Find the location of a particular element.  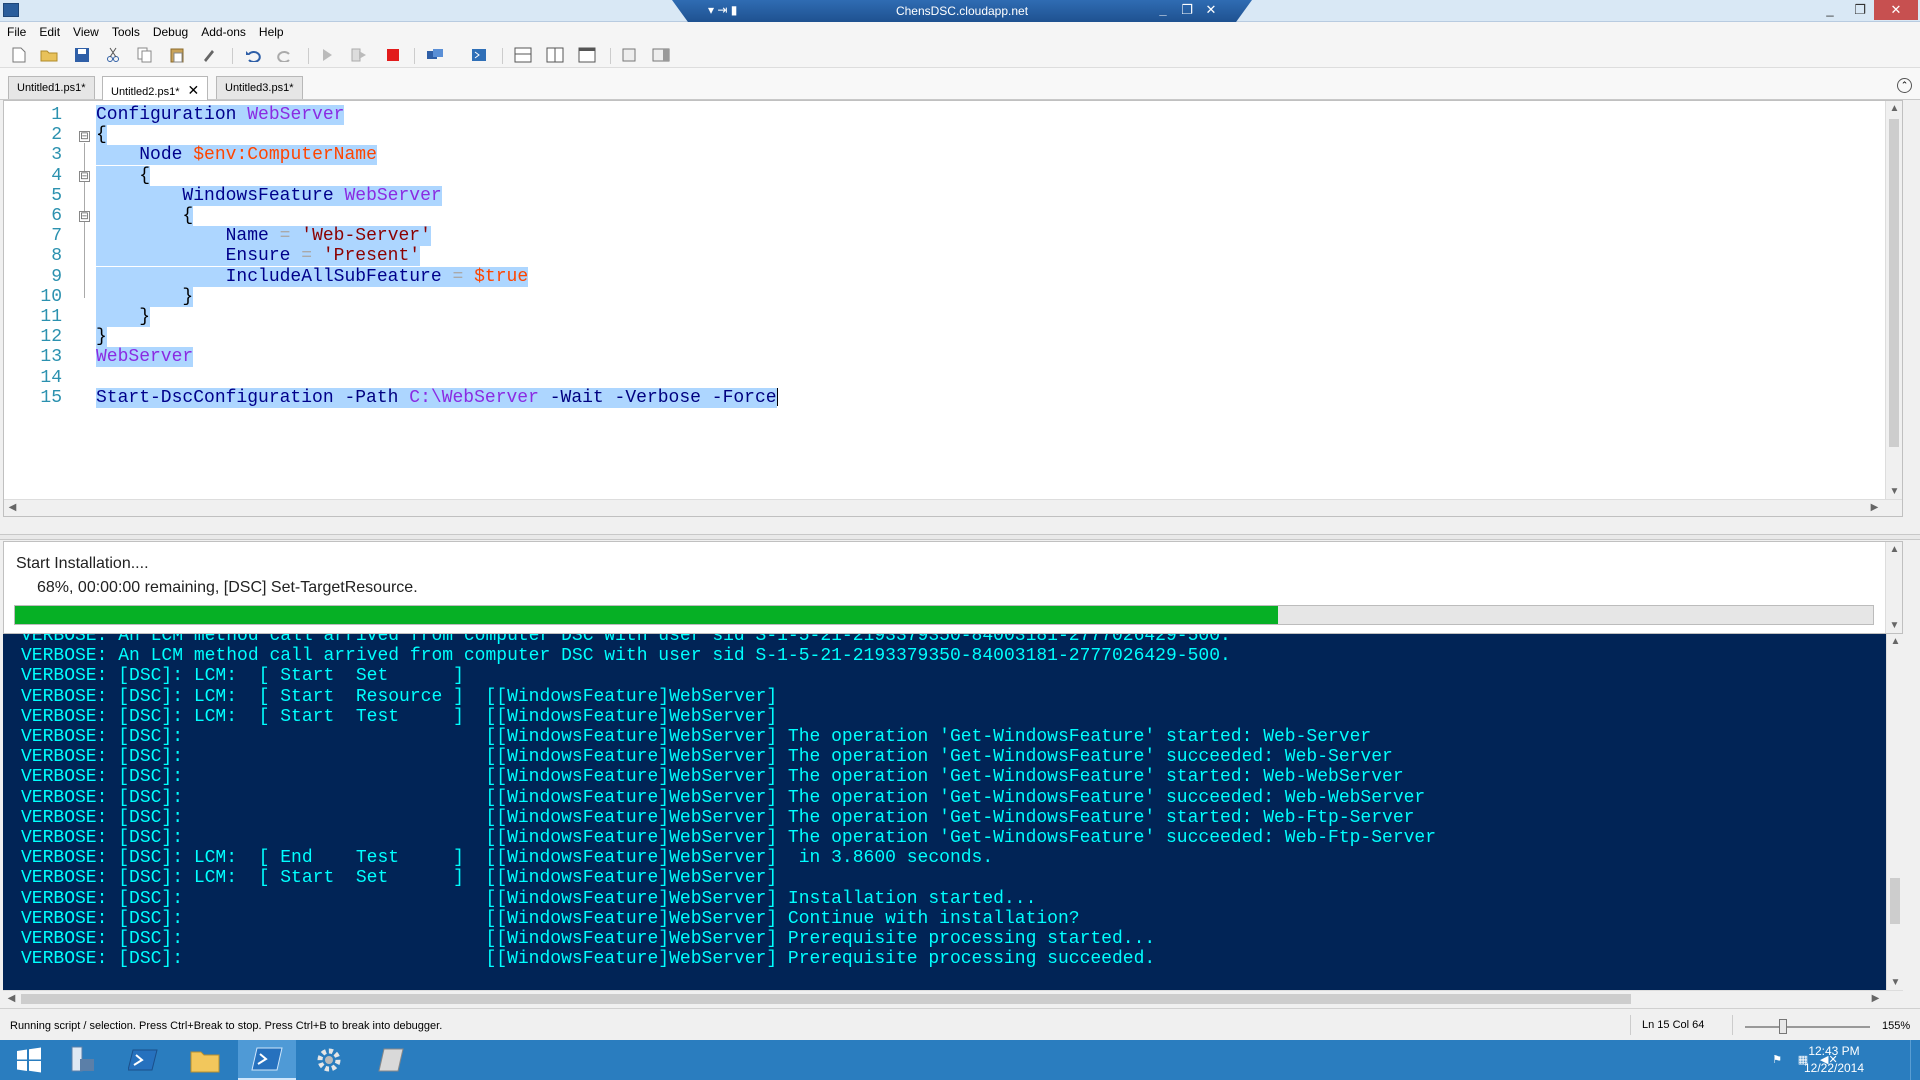

rdp-close-button: ✕ is located at coordinates (1211, 10).